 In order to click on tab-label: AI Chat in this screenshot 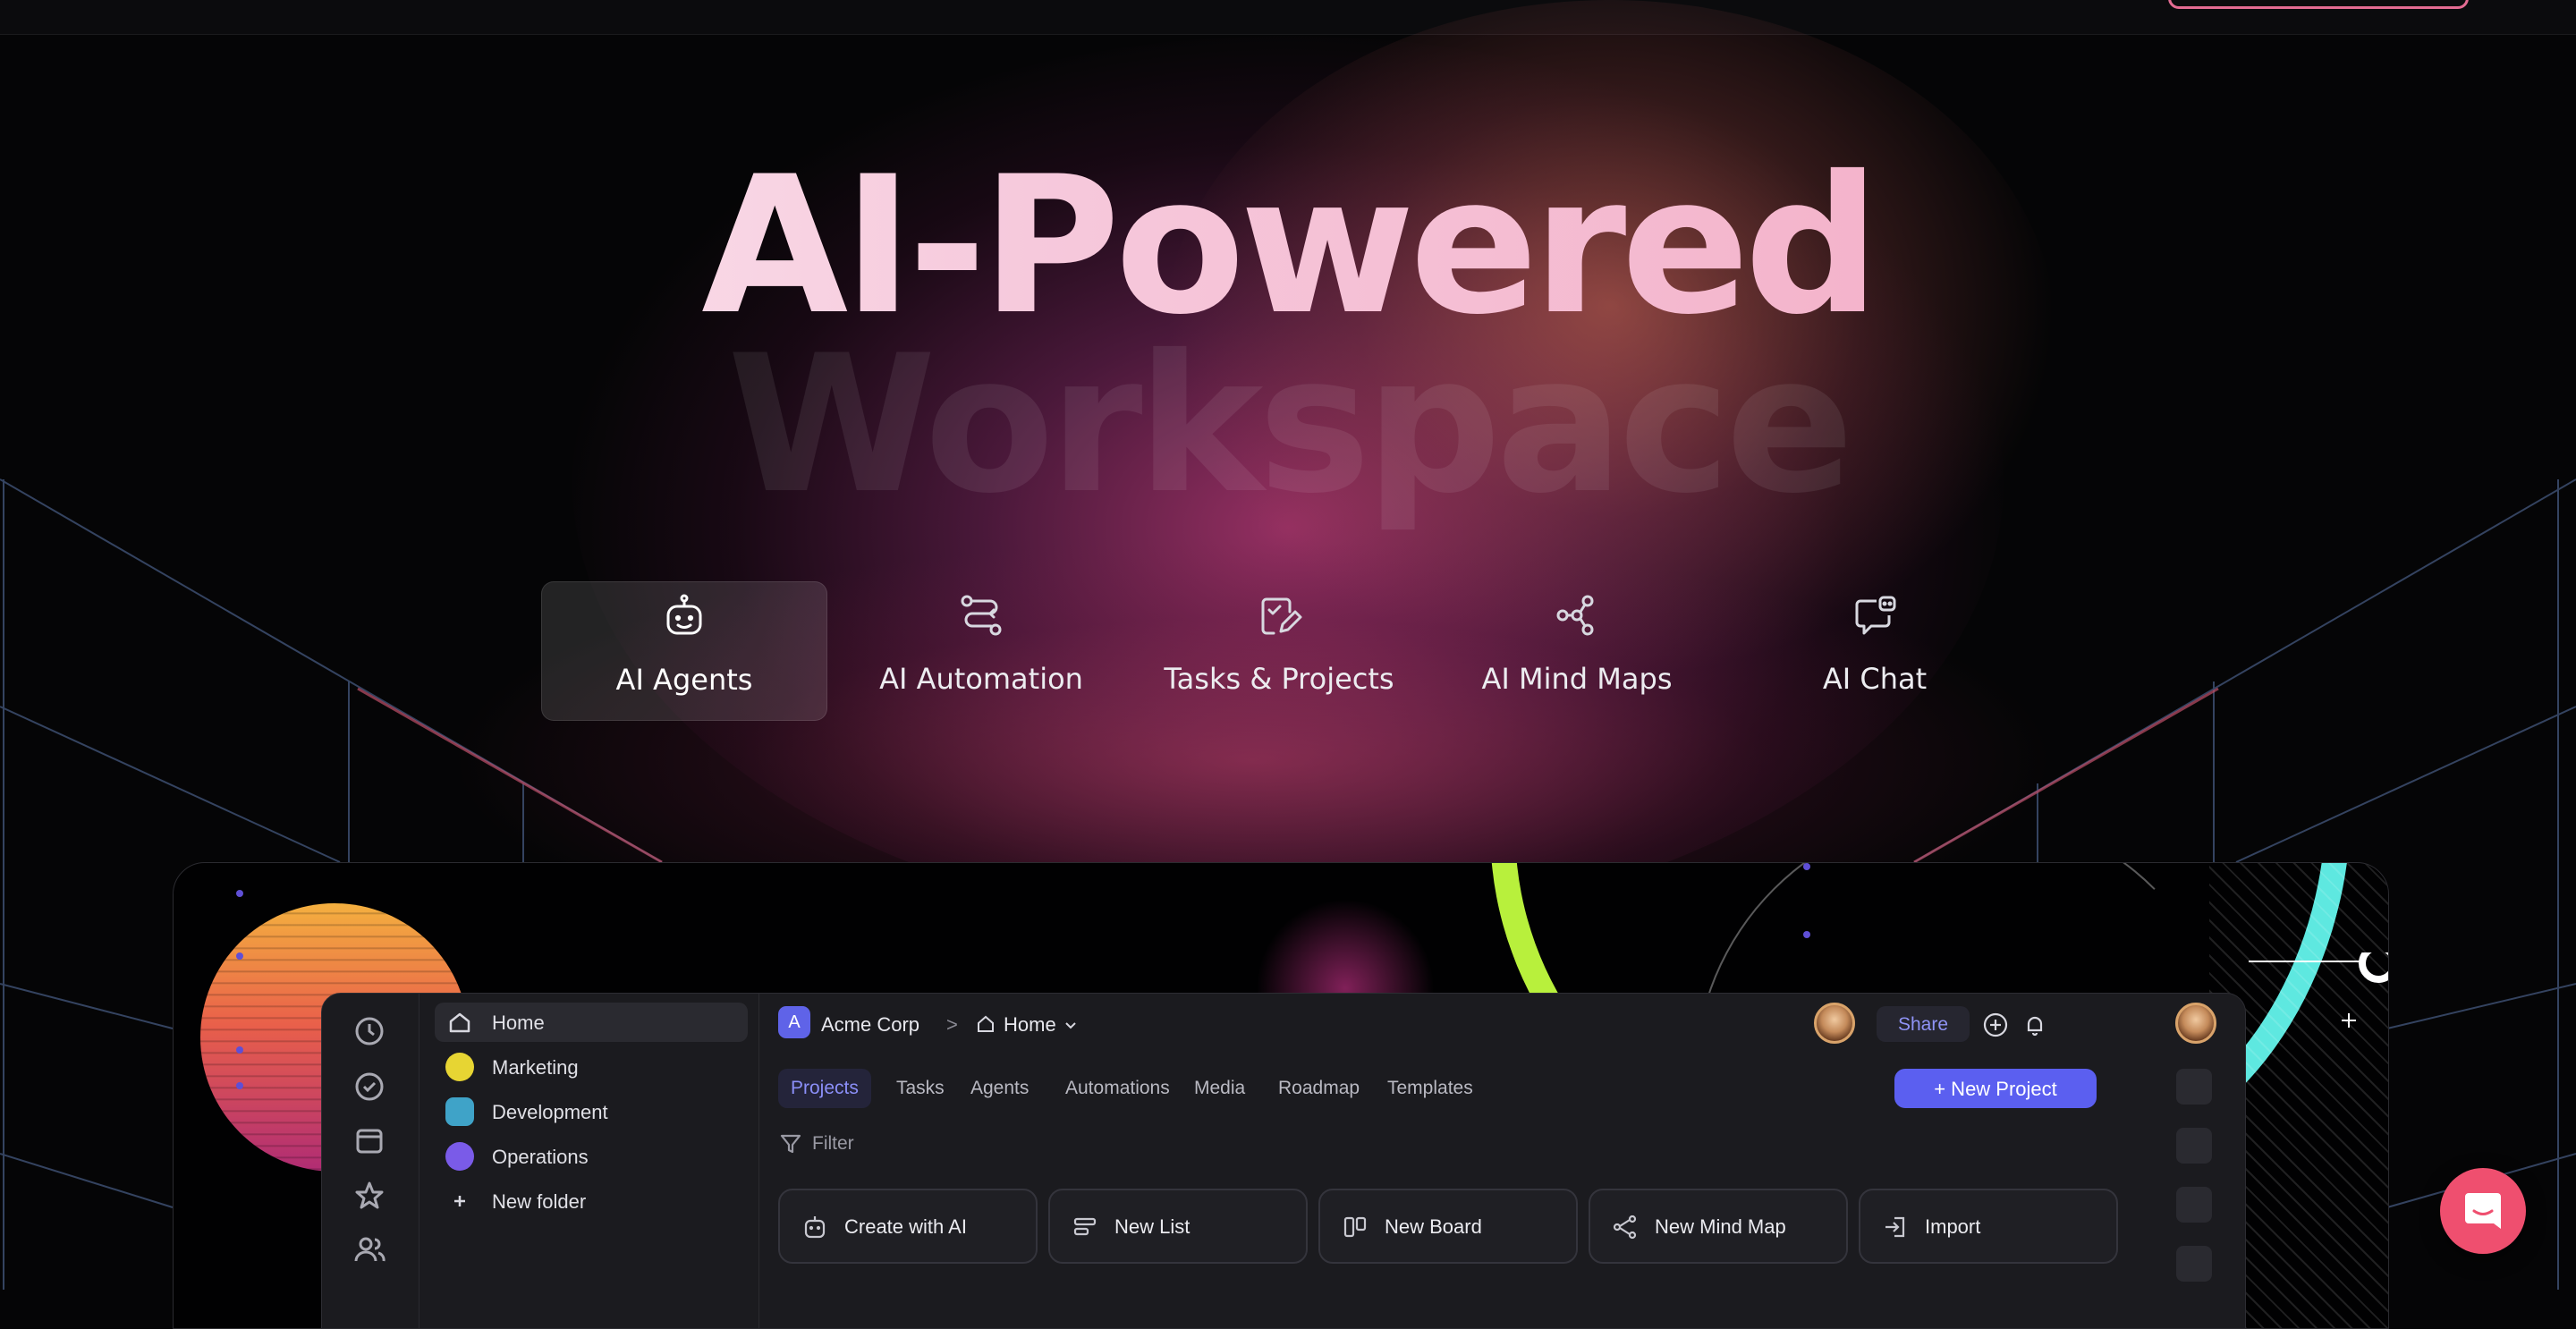, I will do `click(1875, 679)`.